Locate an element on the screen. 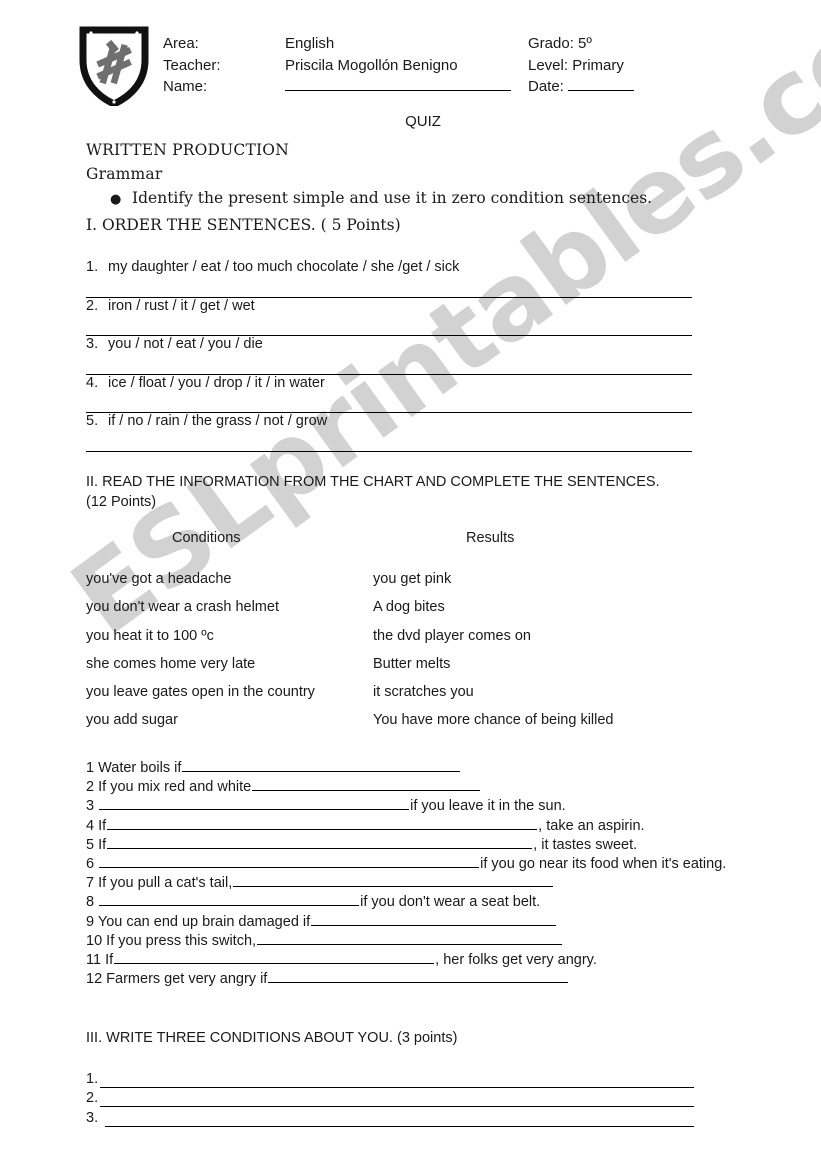 The width and height of the screenshot is (821, 1169). field-level-label: Level: is located at coordinates (548, 65).